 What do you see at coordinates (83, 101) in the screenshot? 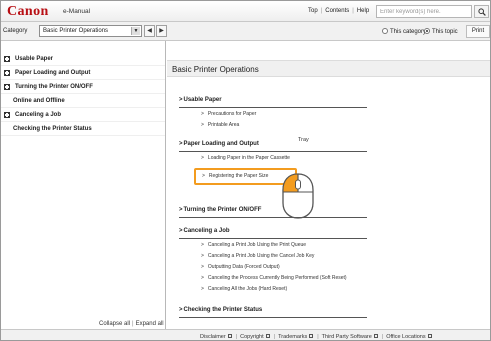
I see `sidebar-item-online-offline: Online and Offline` at bounding box center [83, 101].